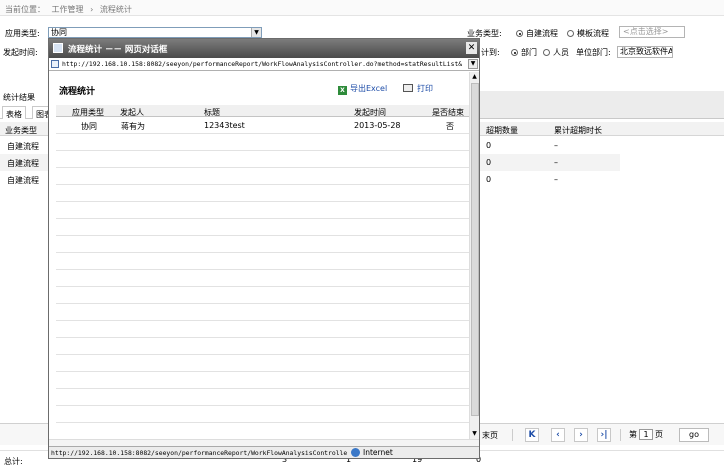 The height and width of the screenshot is (466, 724). Describe the element at coordinates (116, 9) in the screenshot. I see `breadcrumb-item: 流程统计` at that location.